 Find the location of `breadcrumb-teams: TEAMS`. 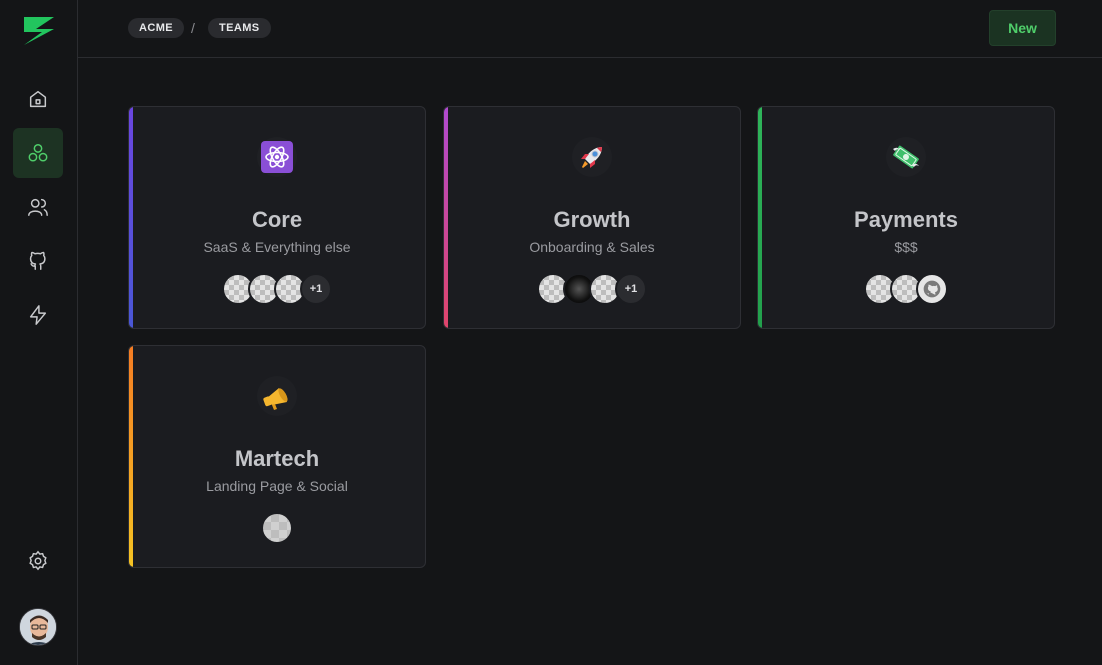

breadcrumb-teams: TEAMS is located at coordinates (239, 28).